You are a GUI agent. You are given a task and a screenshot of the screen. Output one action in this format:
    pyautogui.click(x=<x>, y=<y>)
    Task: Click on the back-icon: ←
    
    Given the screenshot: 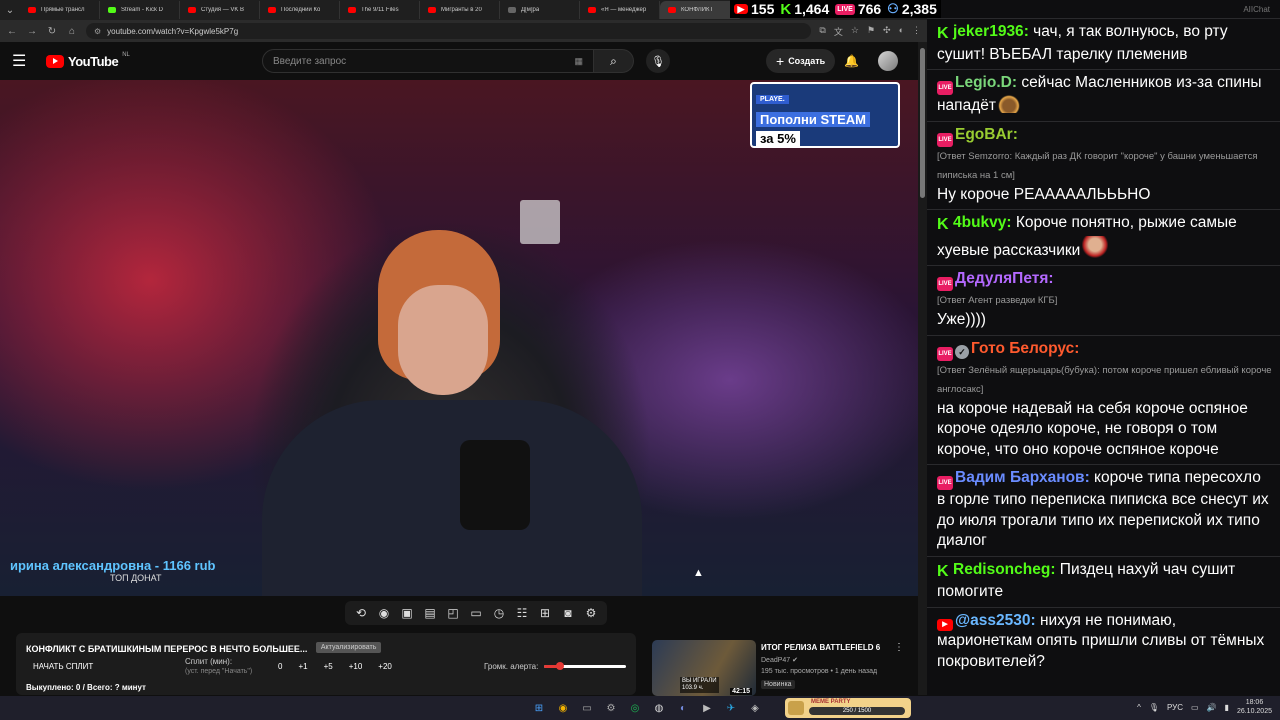 What is the action you would take?
    pyautogui.click(x=12, y=31)
    